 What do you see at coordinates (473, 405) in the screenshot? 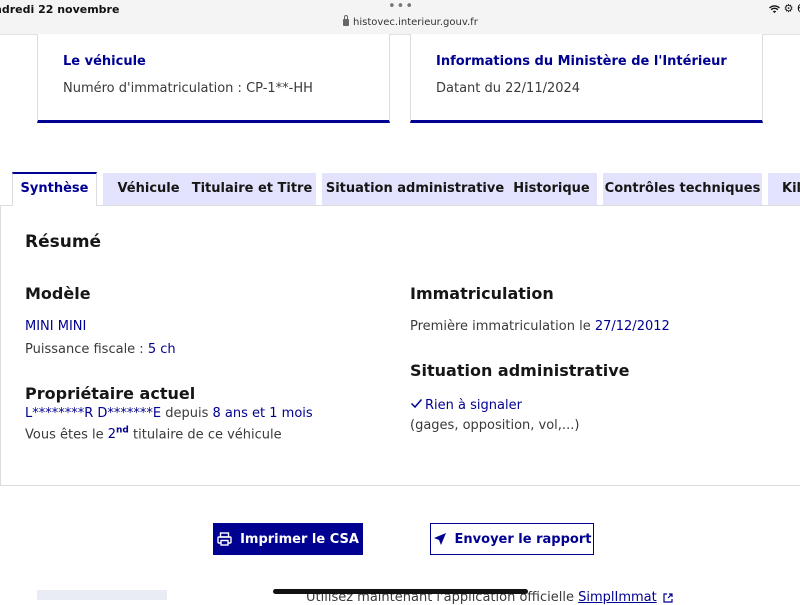
I see `admin-status-text: Rien à signaler` at bounding box center [473, 405].